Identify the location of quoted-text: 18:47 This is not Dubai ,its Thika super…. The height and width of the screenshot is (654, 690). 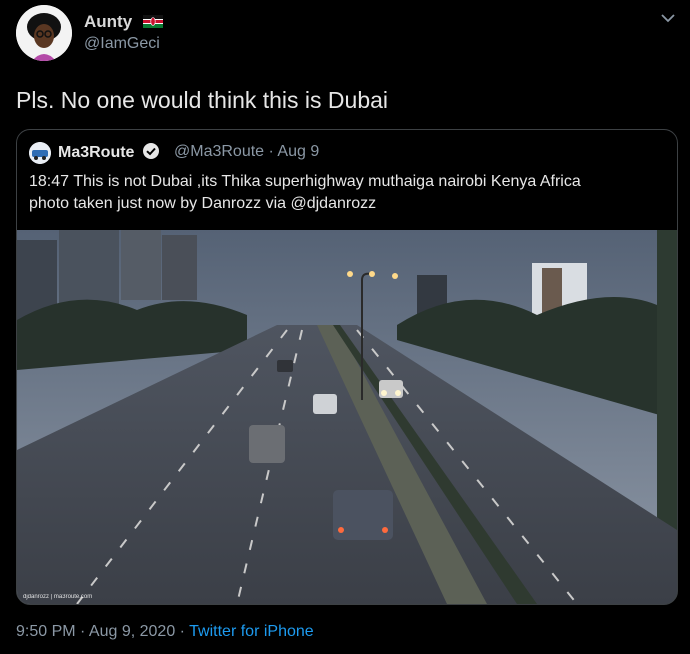
(344, 193).